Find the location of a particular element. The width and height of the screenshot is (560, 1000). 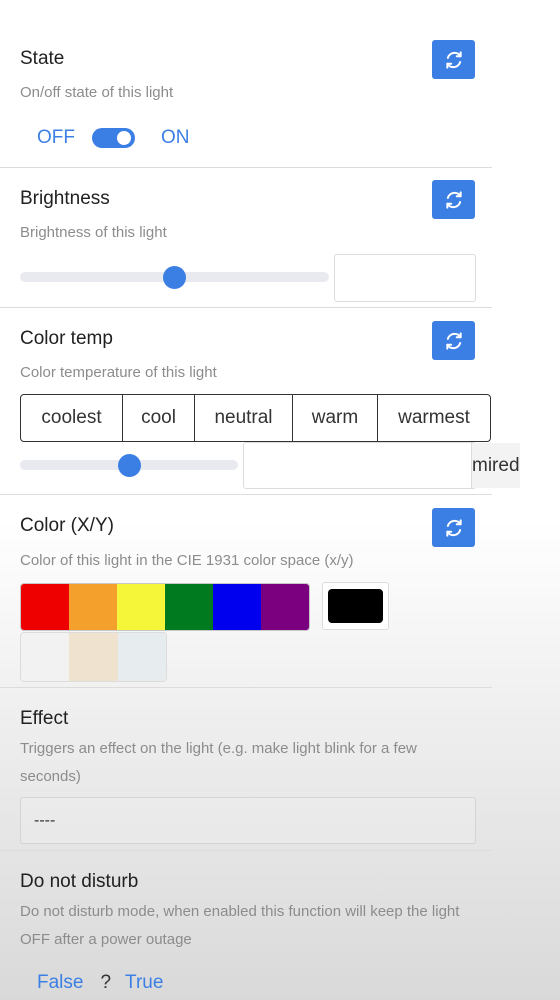

effect-select: ---- is located at coordinates (248, 820).